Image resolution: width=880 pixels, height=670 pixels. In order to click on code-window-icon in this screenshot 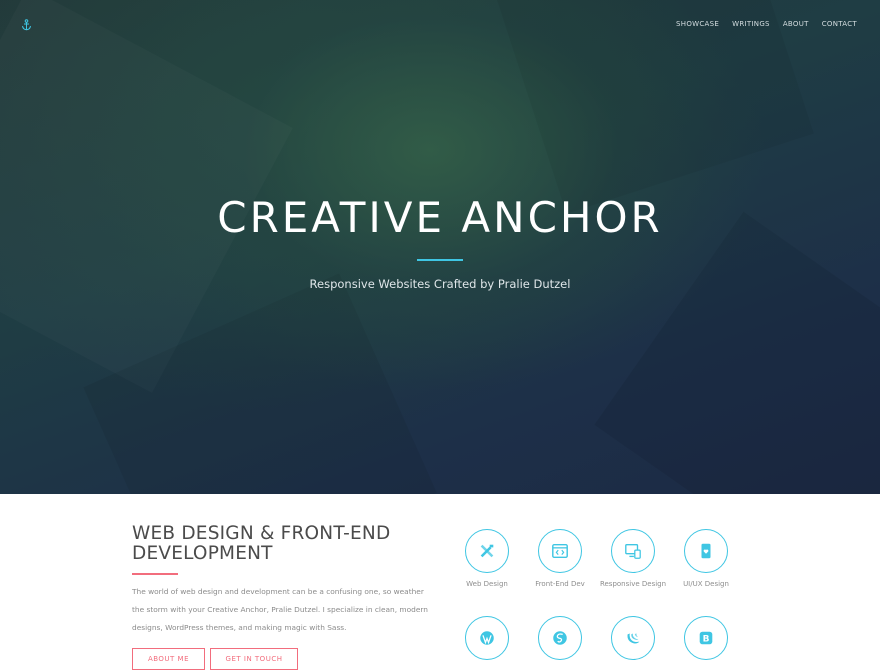, I will do `click(560, 551)`.